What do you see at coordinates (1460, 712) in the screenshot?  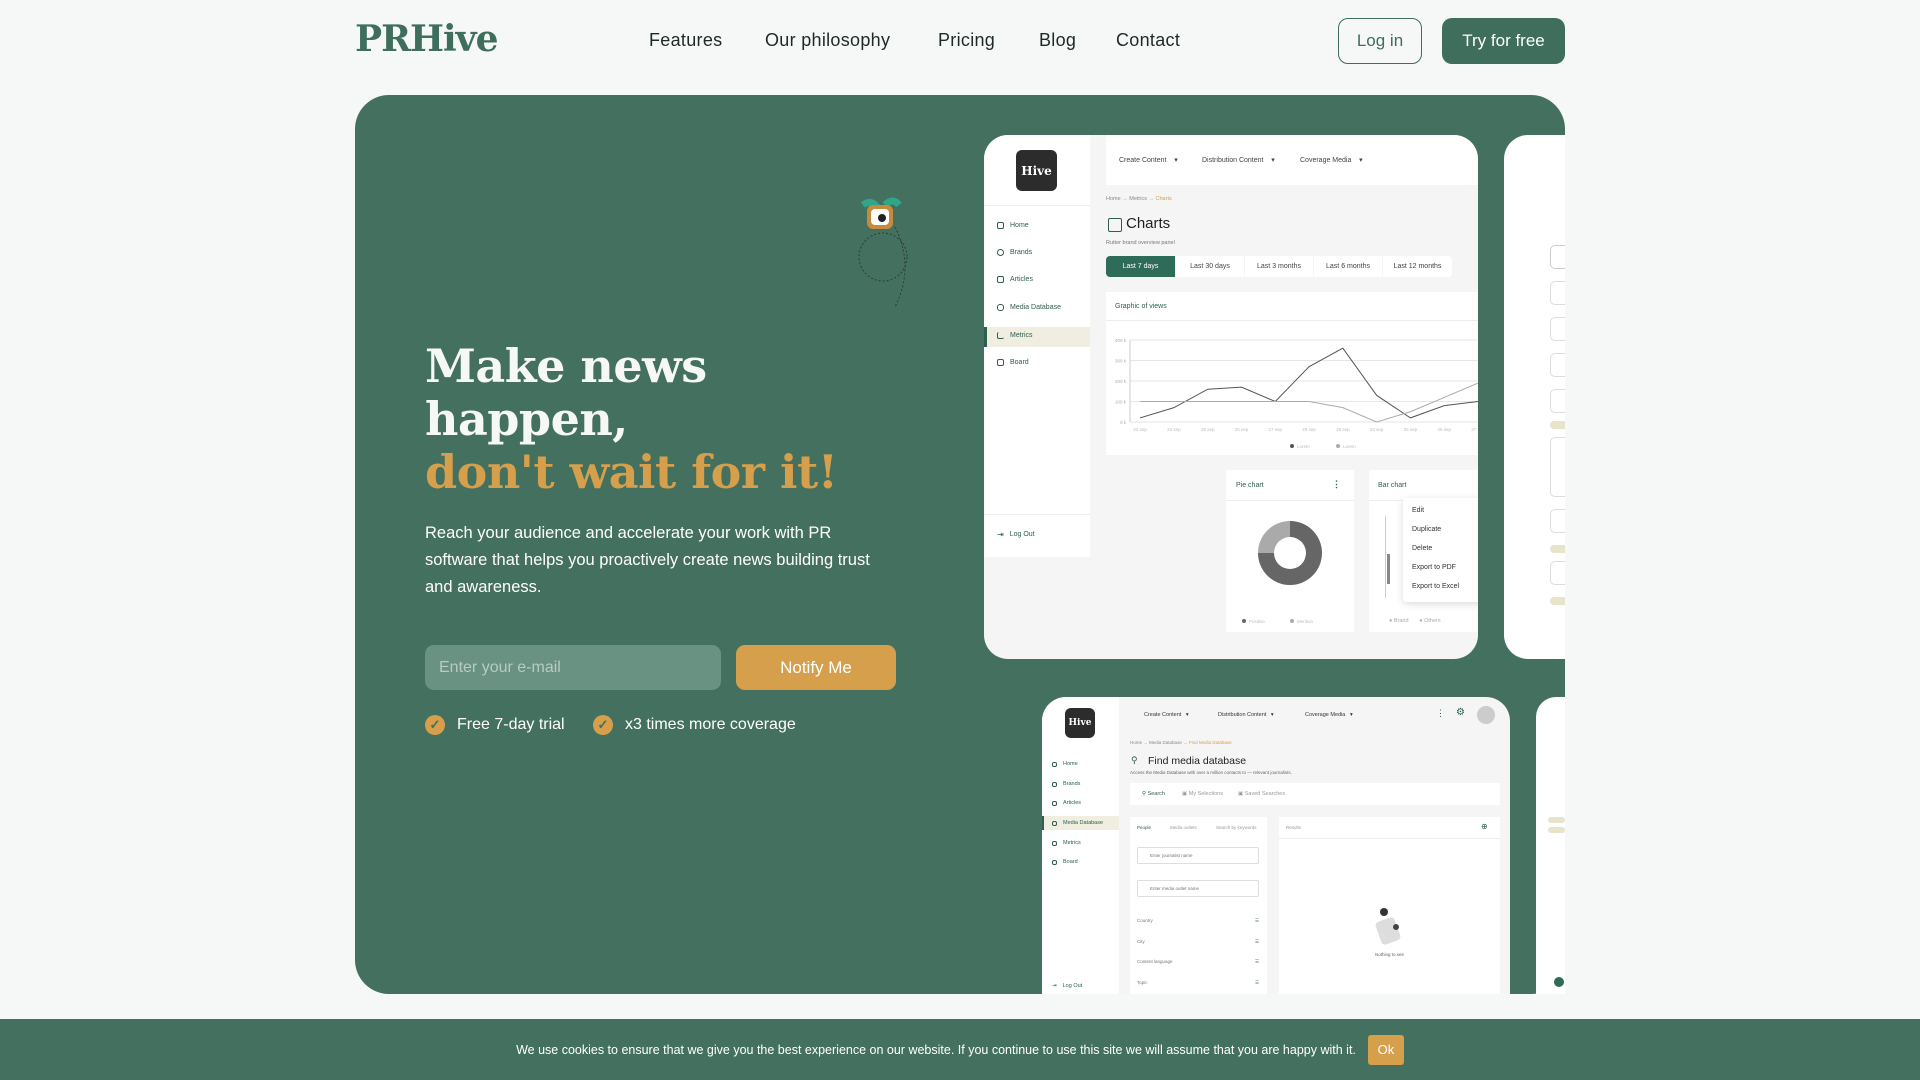 I see `settings-gear-icon: ⚙` at bounding box center [1460, 712].